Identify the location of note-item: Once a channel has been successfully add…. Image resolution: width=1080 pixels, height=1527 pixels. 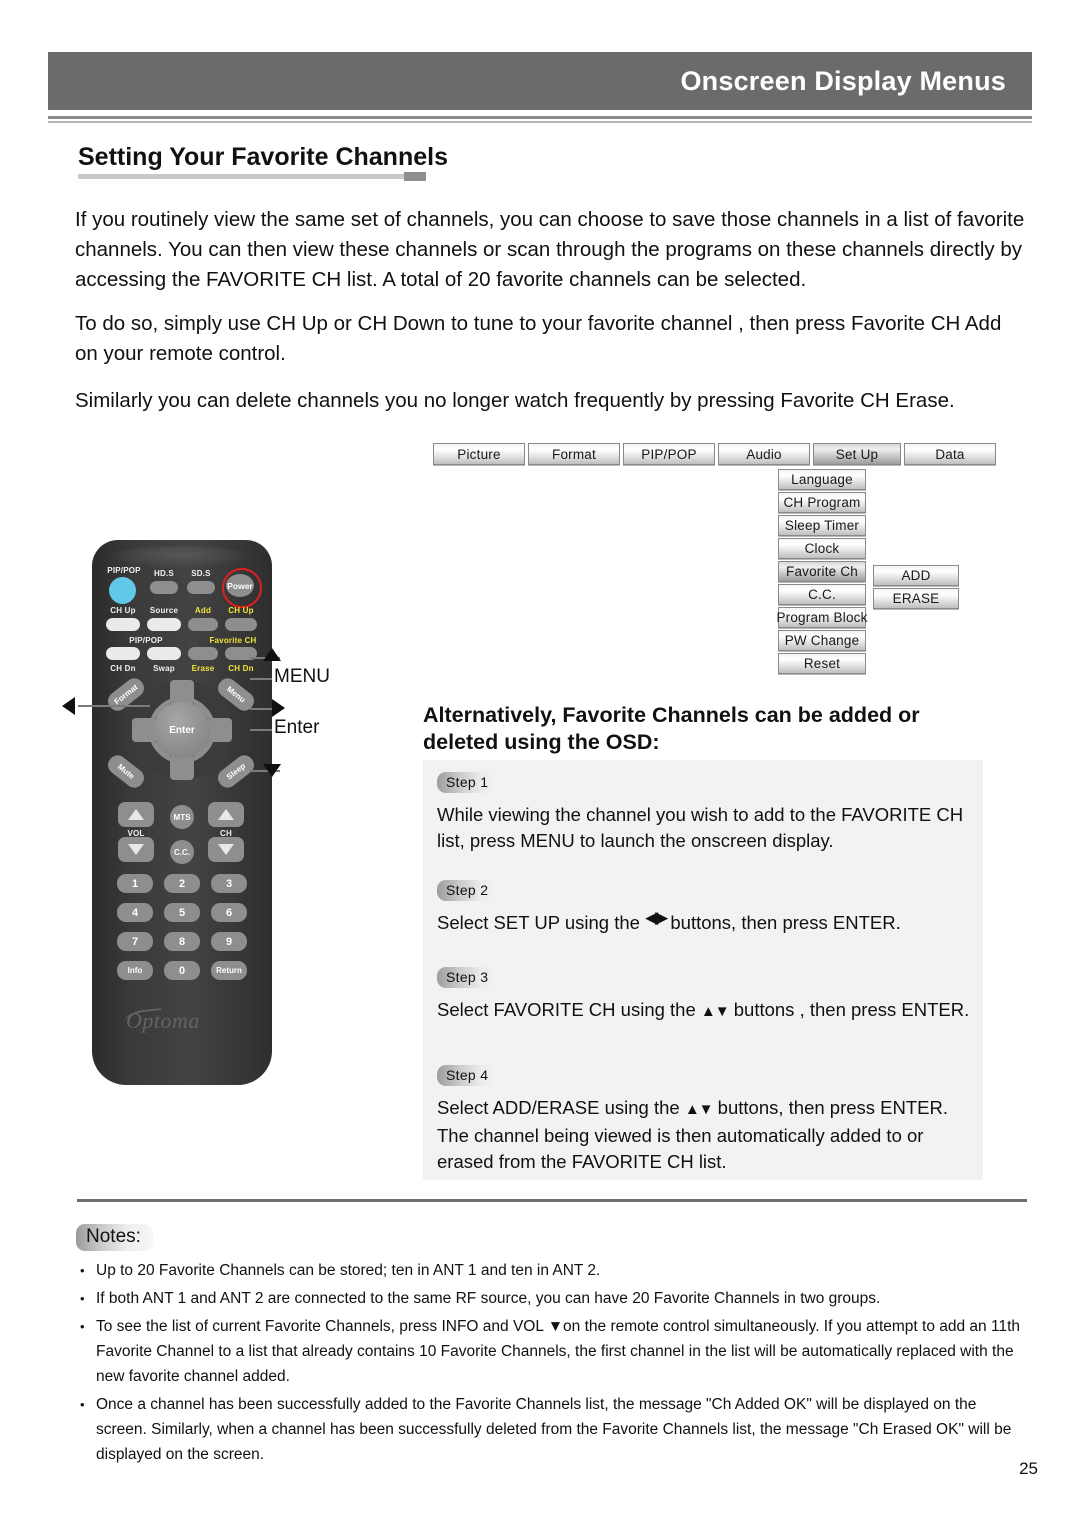
(551, 1429).